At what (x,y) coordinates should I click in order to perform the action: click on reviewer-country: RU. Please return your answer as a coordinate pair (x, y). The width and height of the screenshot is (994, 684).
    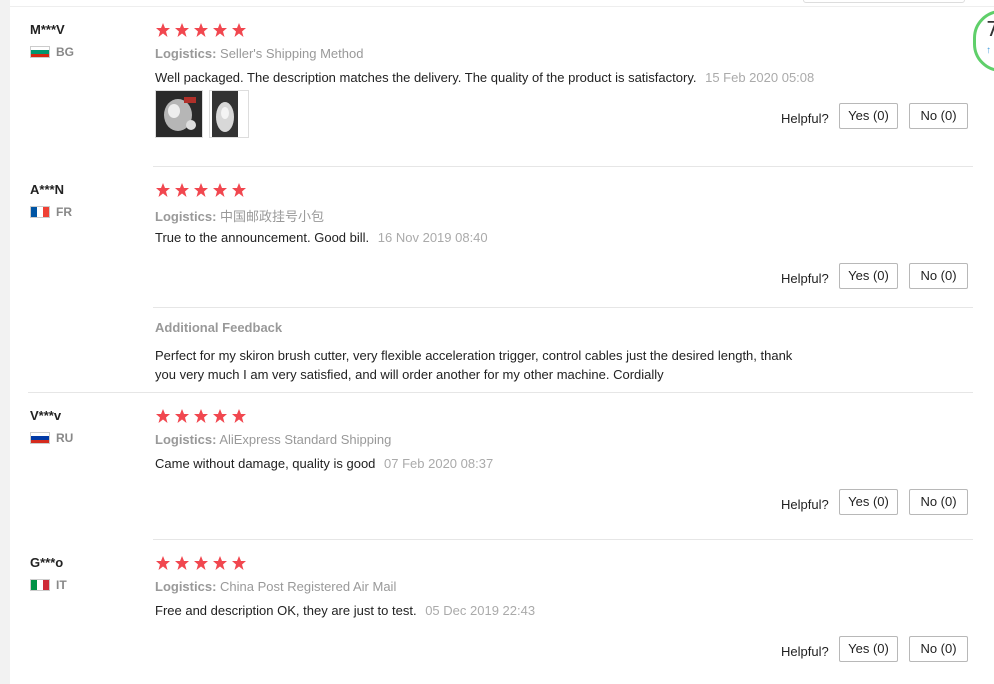
    Looking at the image, I should click on (51, 438).